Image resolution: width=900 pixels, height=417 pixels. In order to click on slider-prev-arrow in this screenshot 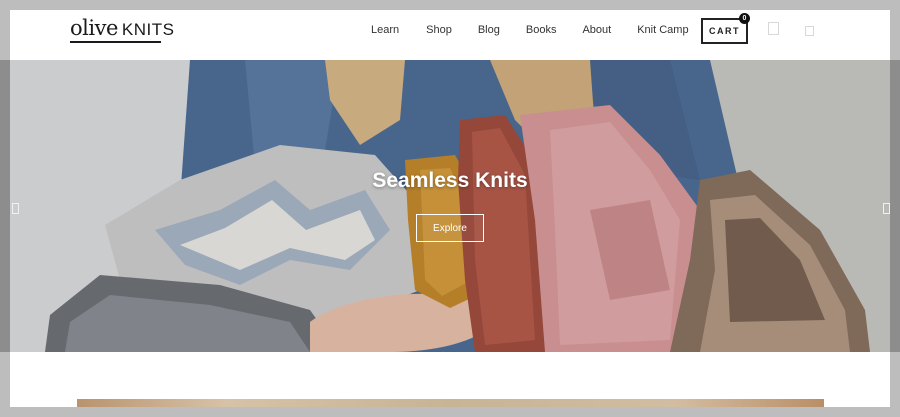, I will do `click(15, 208)`.